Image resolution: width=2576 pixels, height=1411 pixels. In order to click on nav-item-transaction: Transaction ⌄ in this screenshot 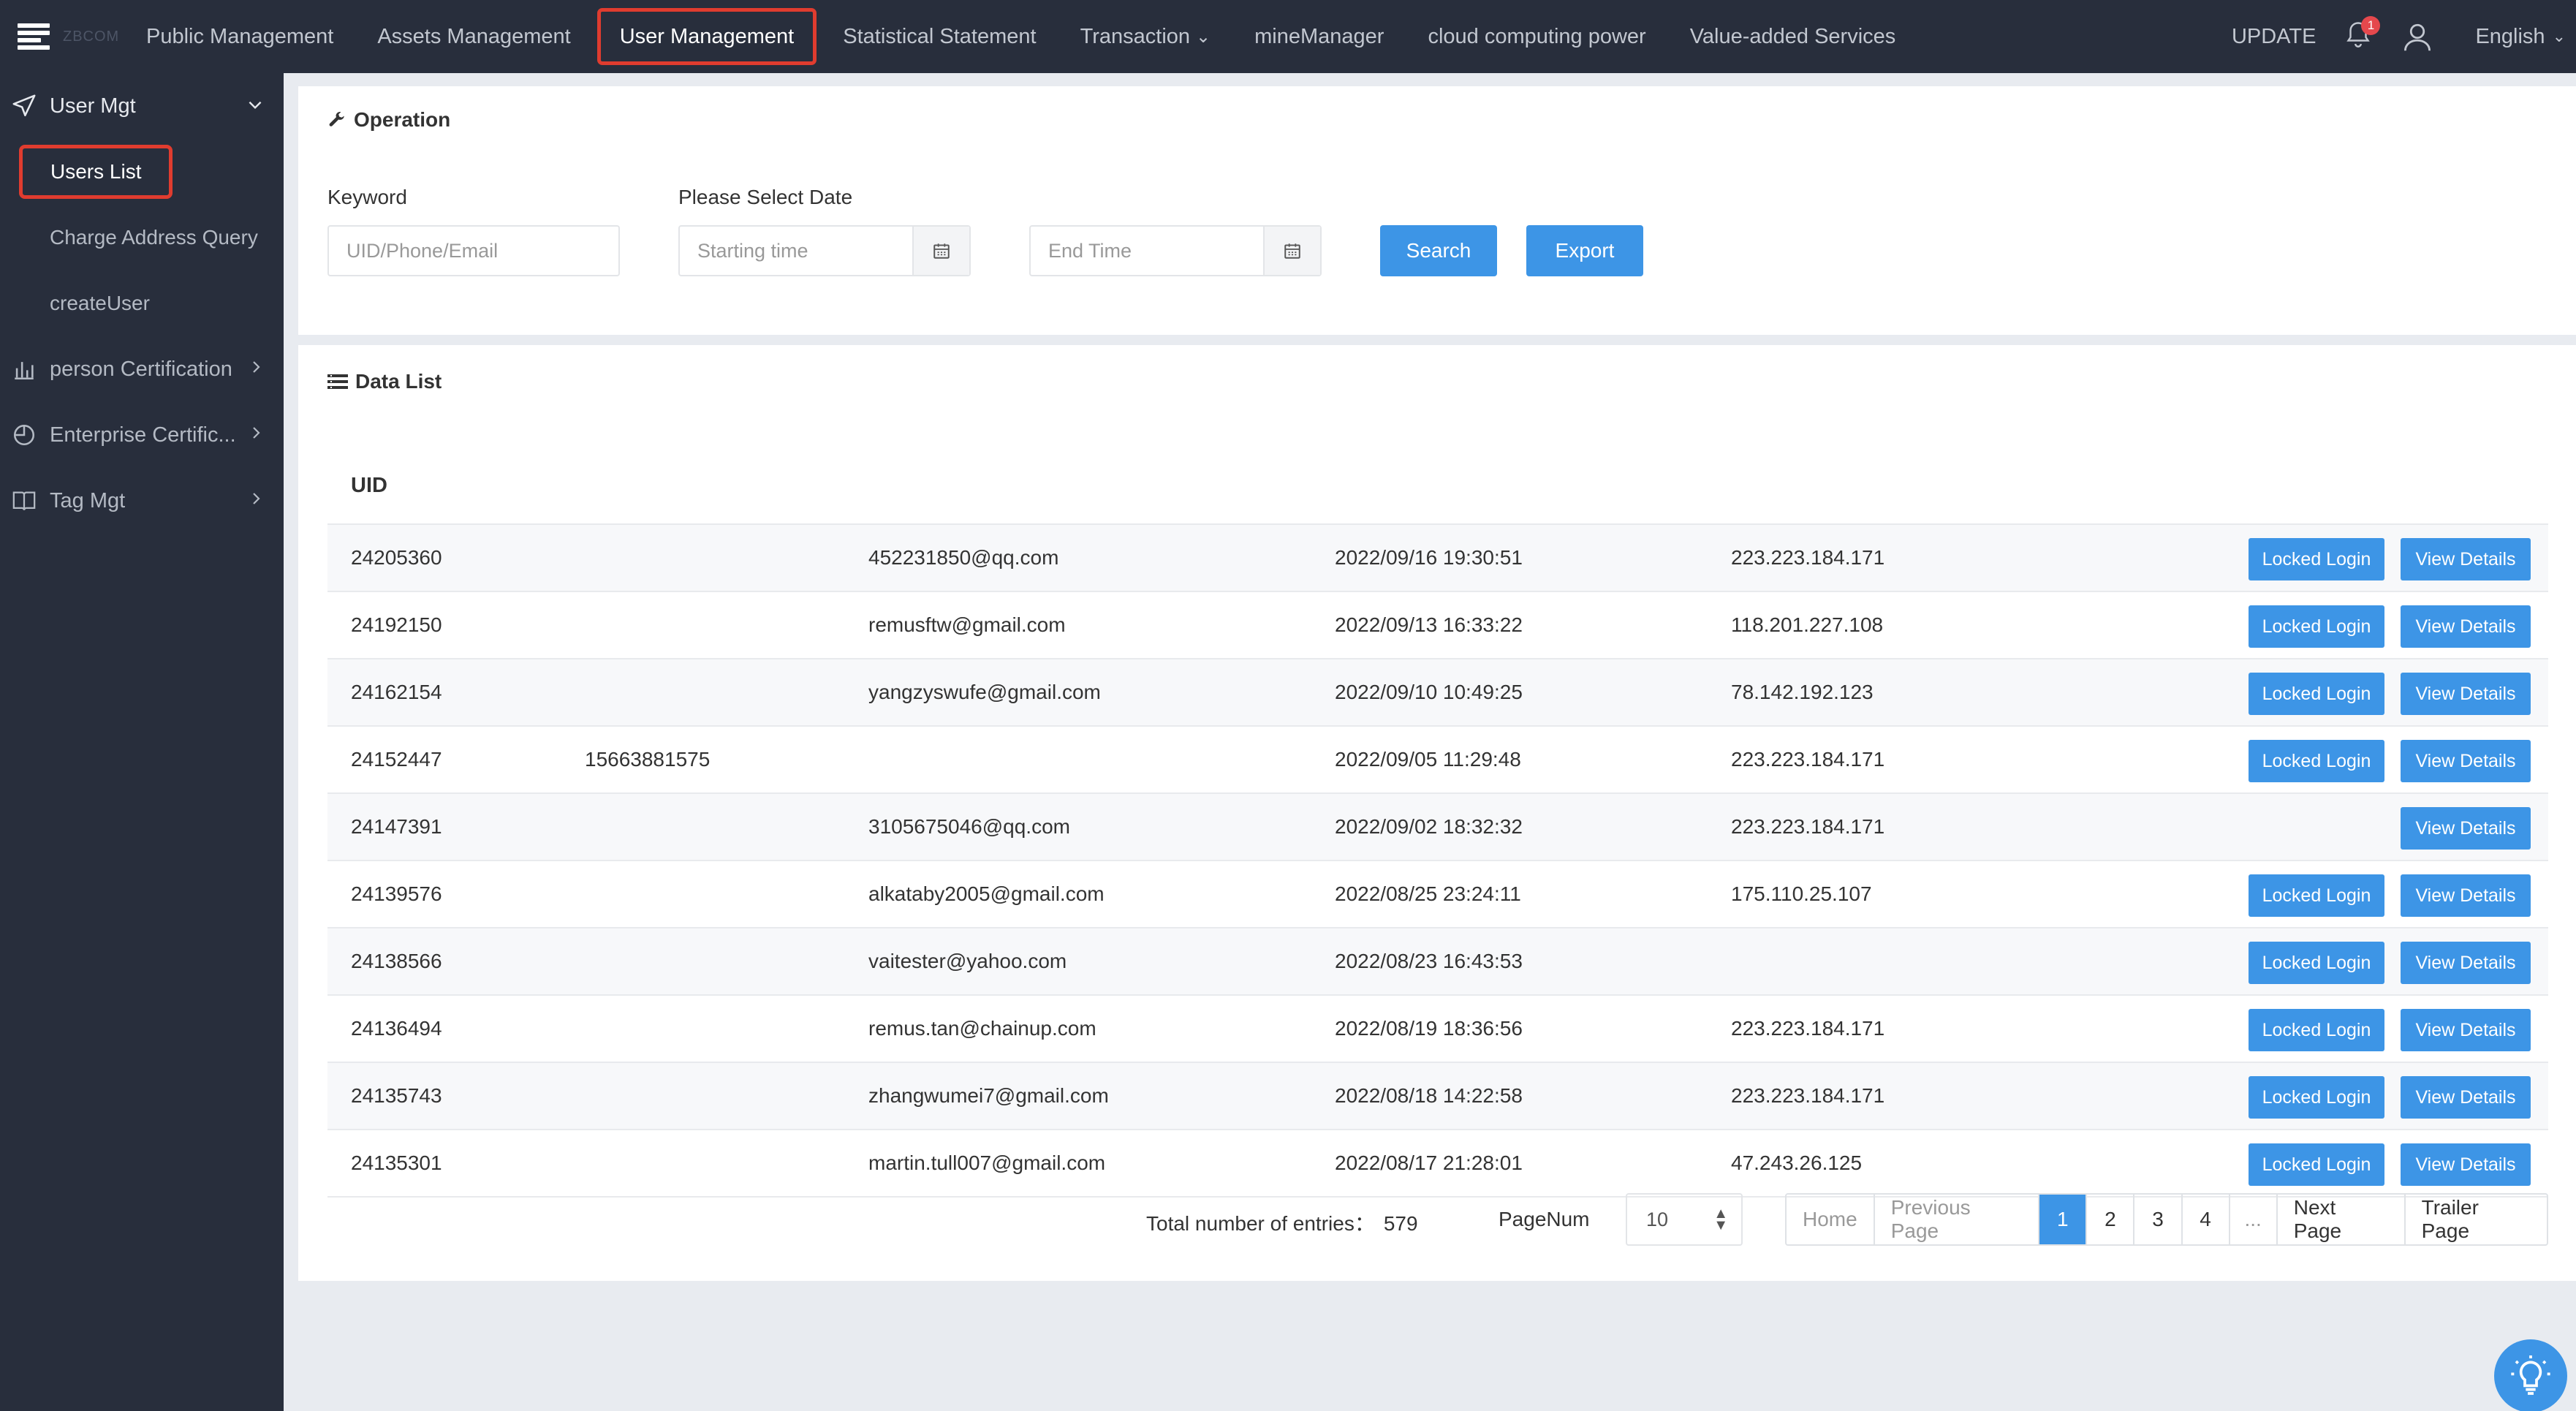, I will do `click(1145, 36)`.